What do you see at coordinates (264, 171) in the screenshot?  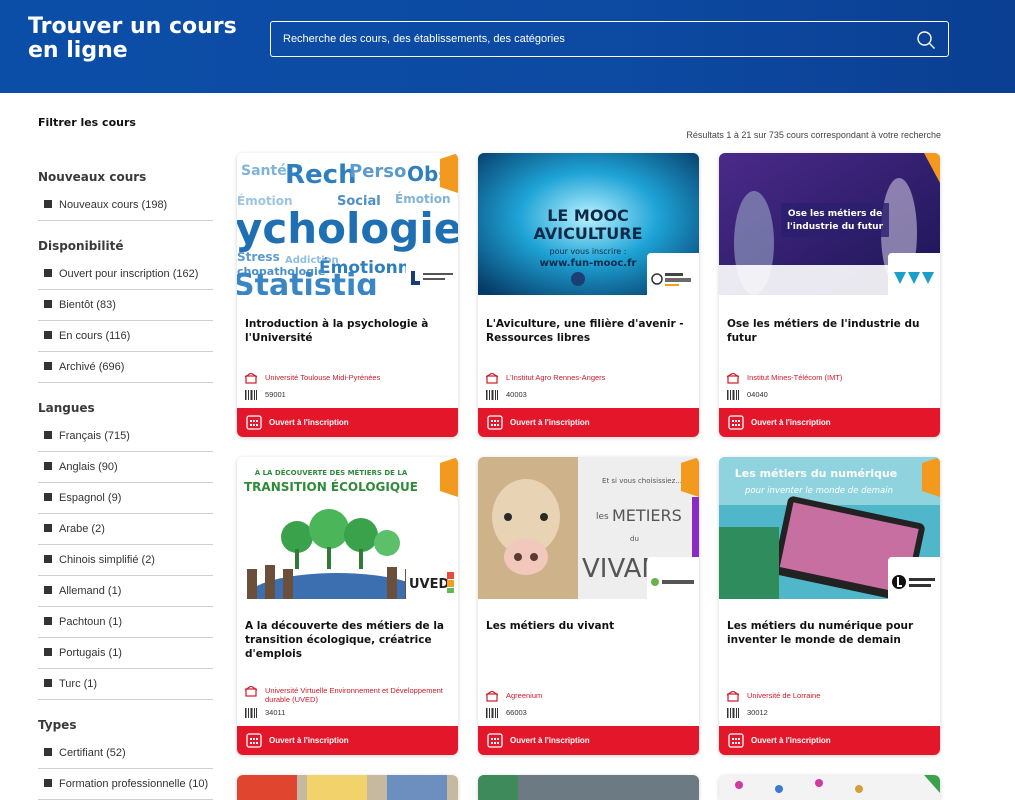 I see `svg-text: Santé` at bounding box center [264, 171].